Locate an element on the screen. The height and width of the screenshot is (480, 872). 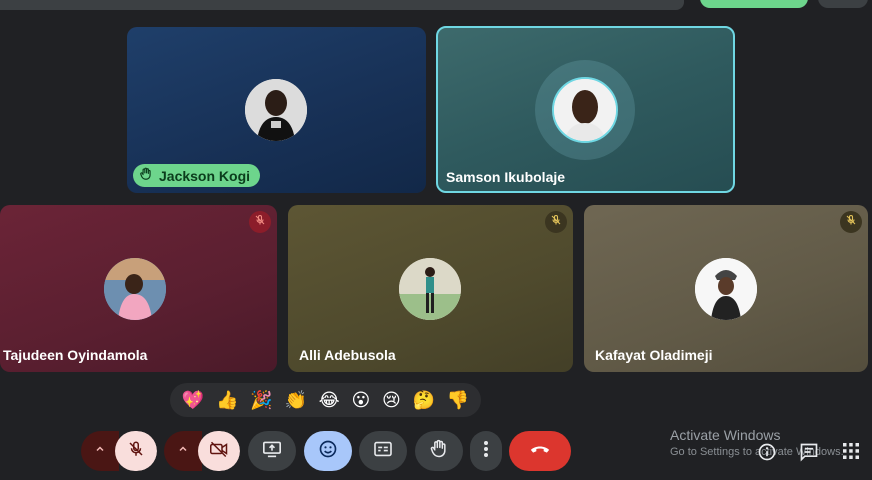
raised-hand-chip: Jackson Kogi is located at coordinates (197, 175).